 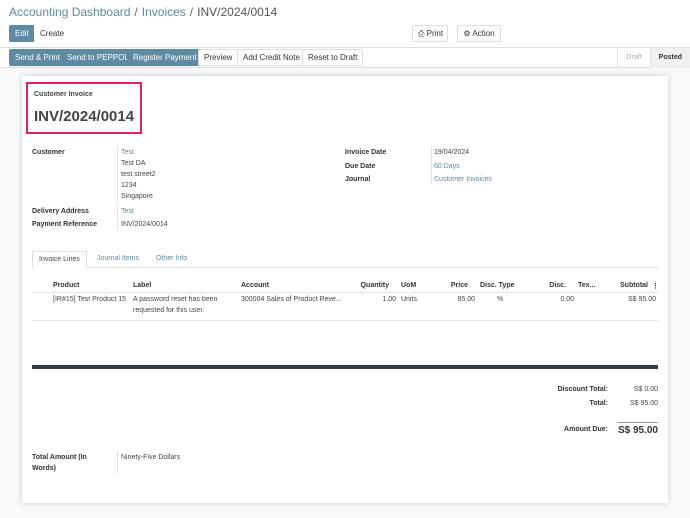 I want to click on amount-words-label: Total Amount (In, so click(x=59, y=457).